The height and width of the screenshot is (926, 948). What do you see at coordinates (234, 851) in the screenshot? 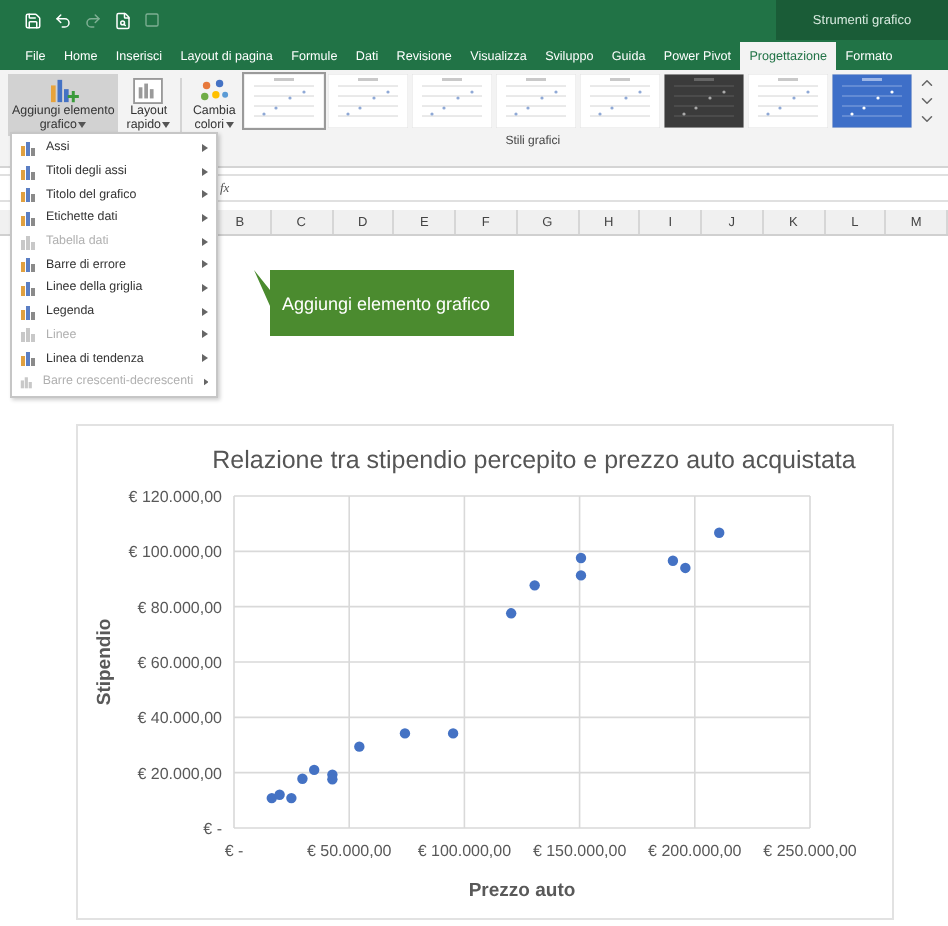
I see `x-axis-label: € -` at bounding box center [234, 851].